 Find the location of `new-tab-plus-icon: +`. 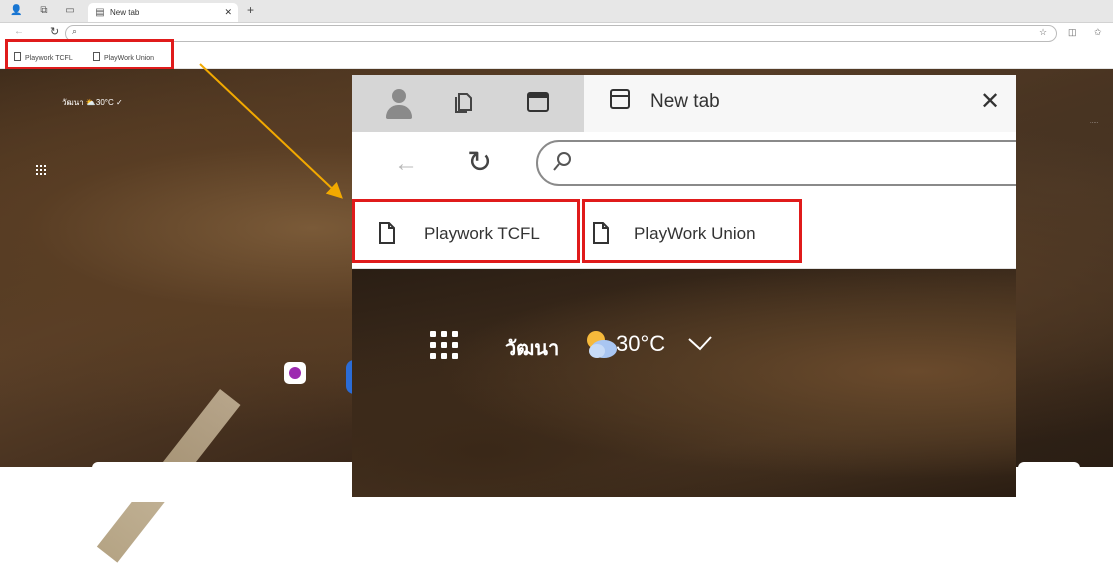

new-tab-plus-icon: + is located at coordinates (250, 10).